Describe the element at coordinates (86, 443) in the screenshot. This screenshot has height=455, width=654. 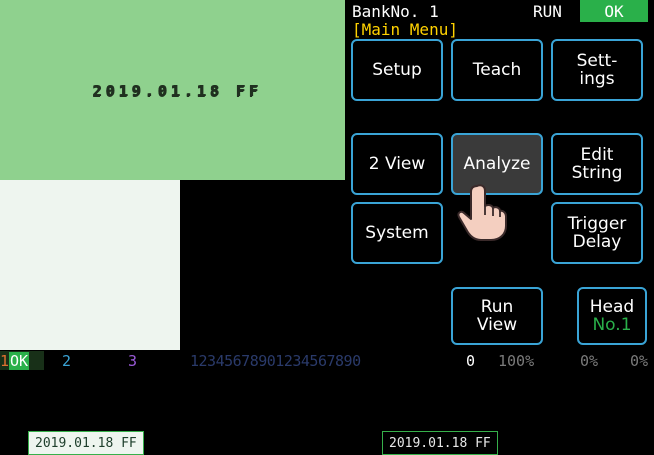
I see `recognized-string-left: 2019.01.18 FF` at that location.